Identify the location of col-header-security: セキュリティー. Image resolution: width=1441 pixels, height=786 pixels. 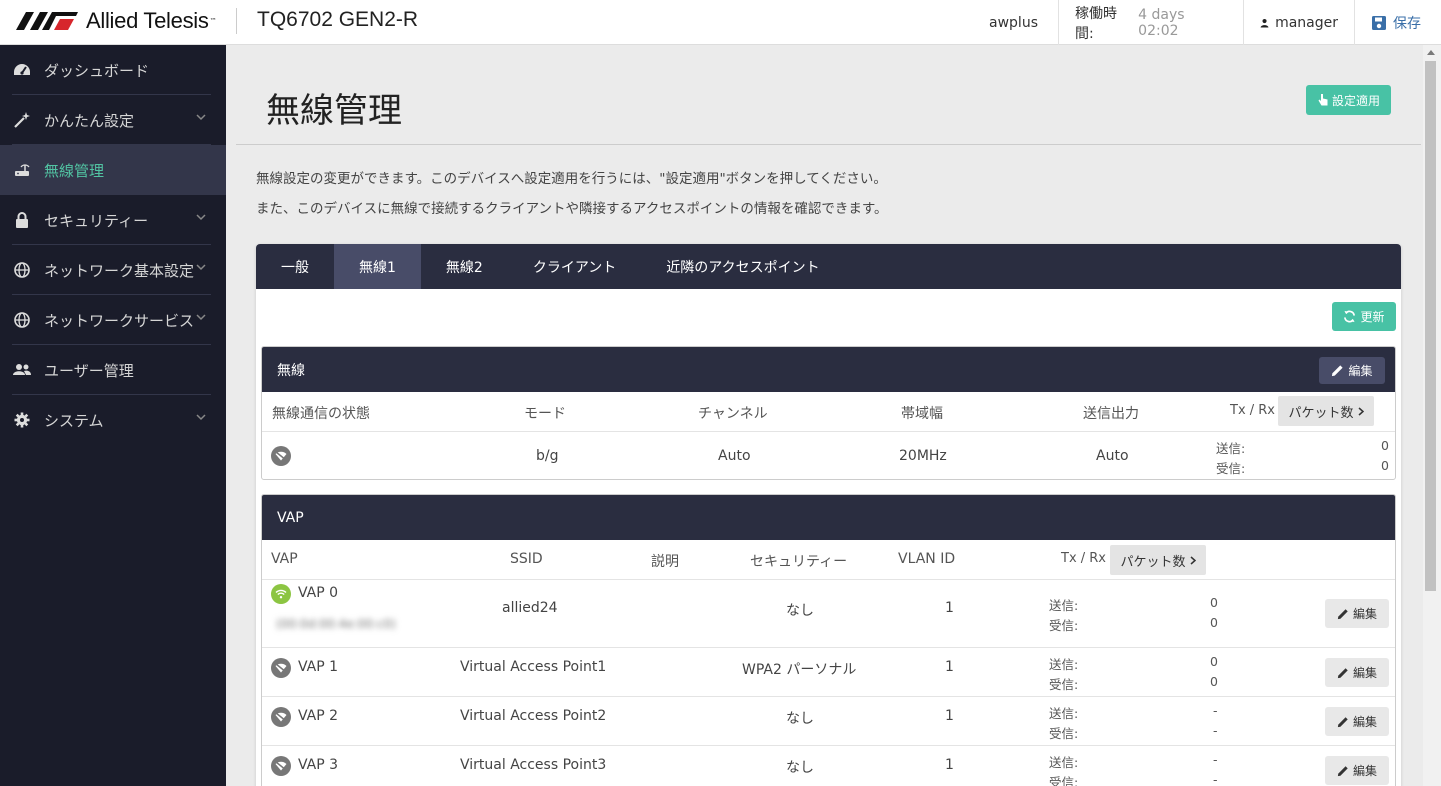
(799, 562).